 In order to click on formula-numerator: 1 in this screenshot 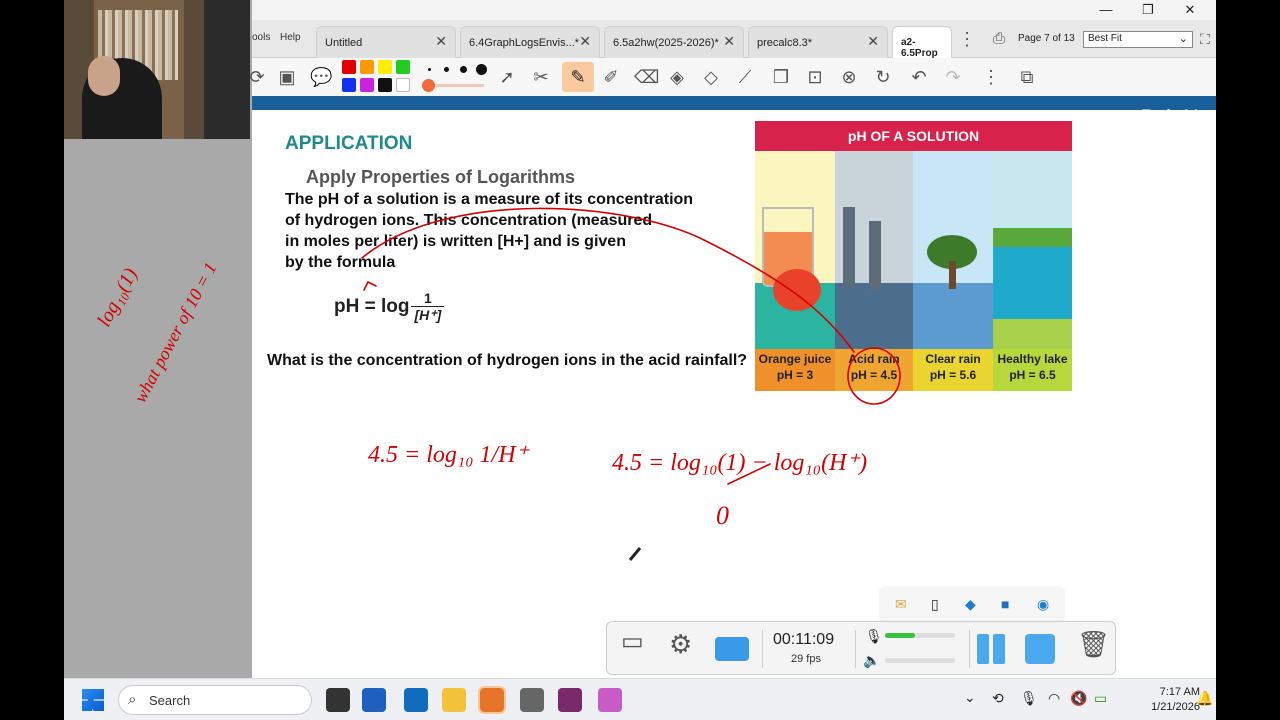, I will do `click(428, 298)`.